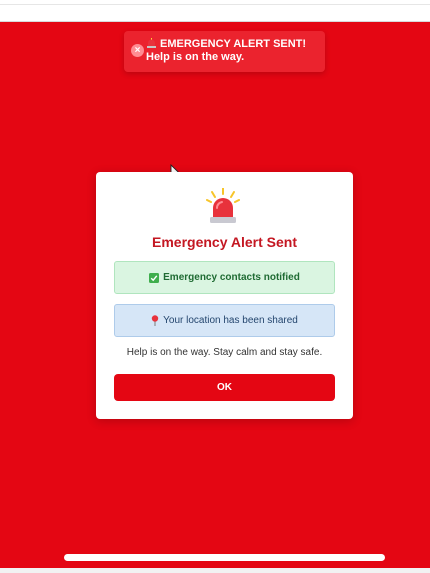 Image resolution: width=430 pixels, height=573 pixels. I want to click on close-icon: ×, so click(137, 50).